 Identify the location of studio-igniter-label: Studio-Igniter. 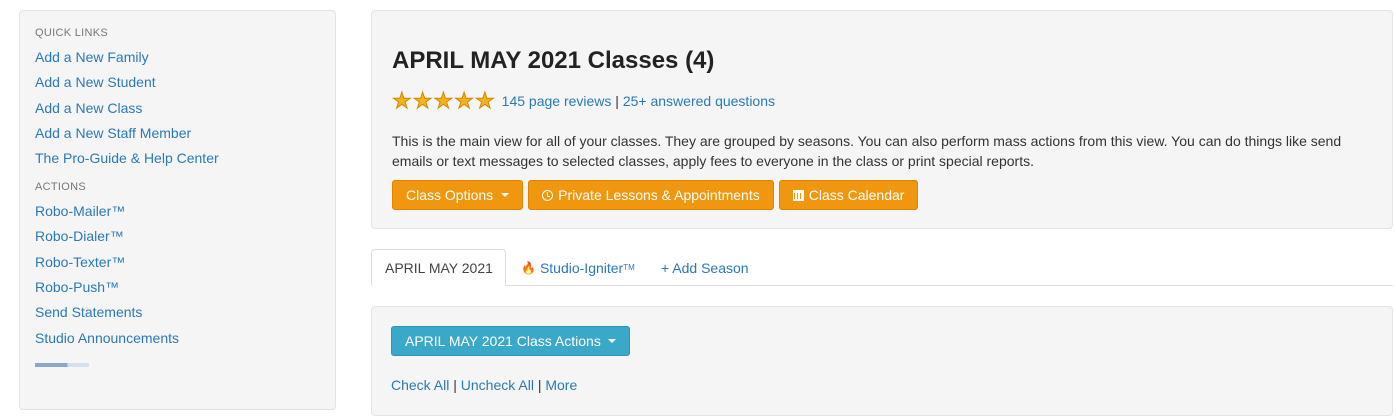
(581, 267).